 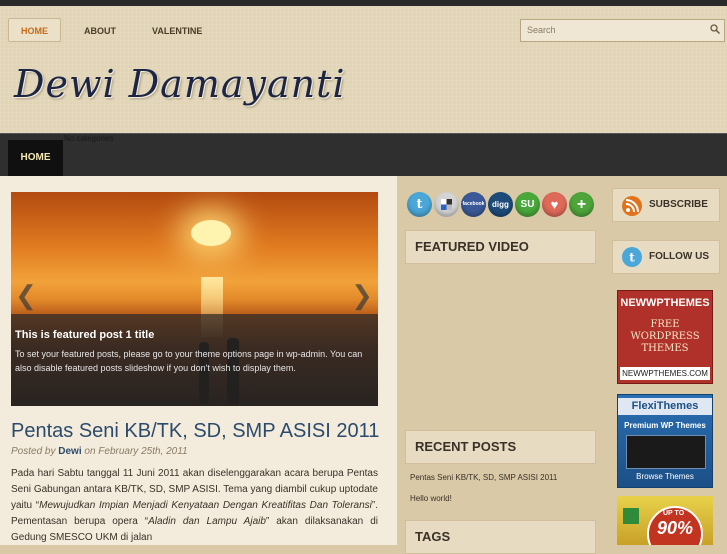 I want to click on delicious-icon, so click(x=446, y=204).